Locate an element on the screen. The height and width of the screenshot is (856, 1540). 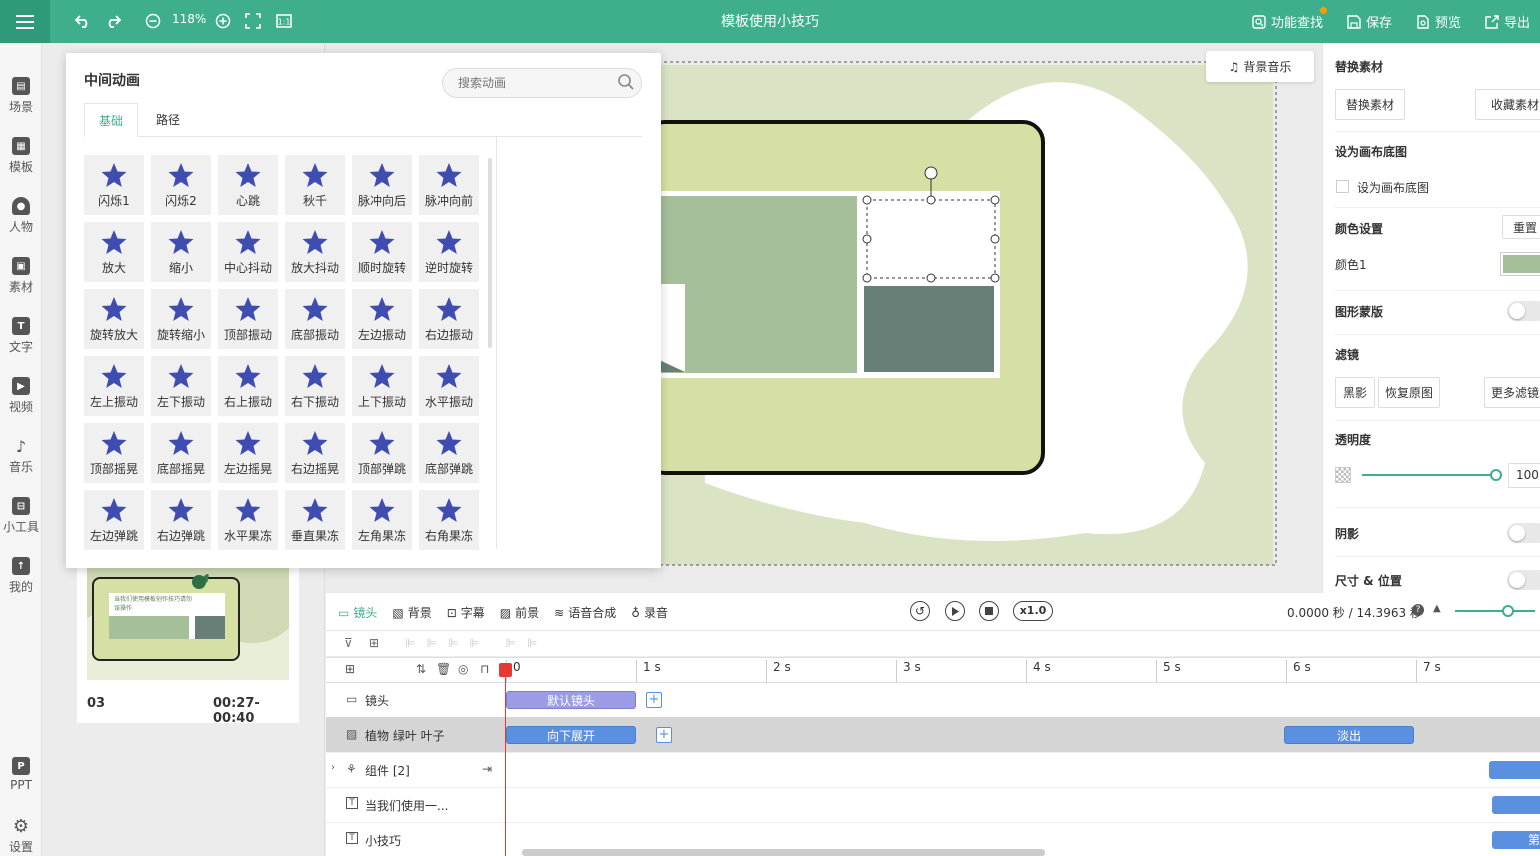
help-icon: ? is located at coordinates (1418, 610).